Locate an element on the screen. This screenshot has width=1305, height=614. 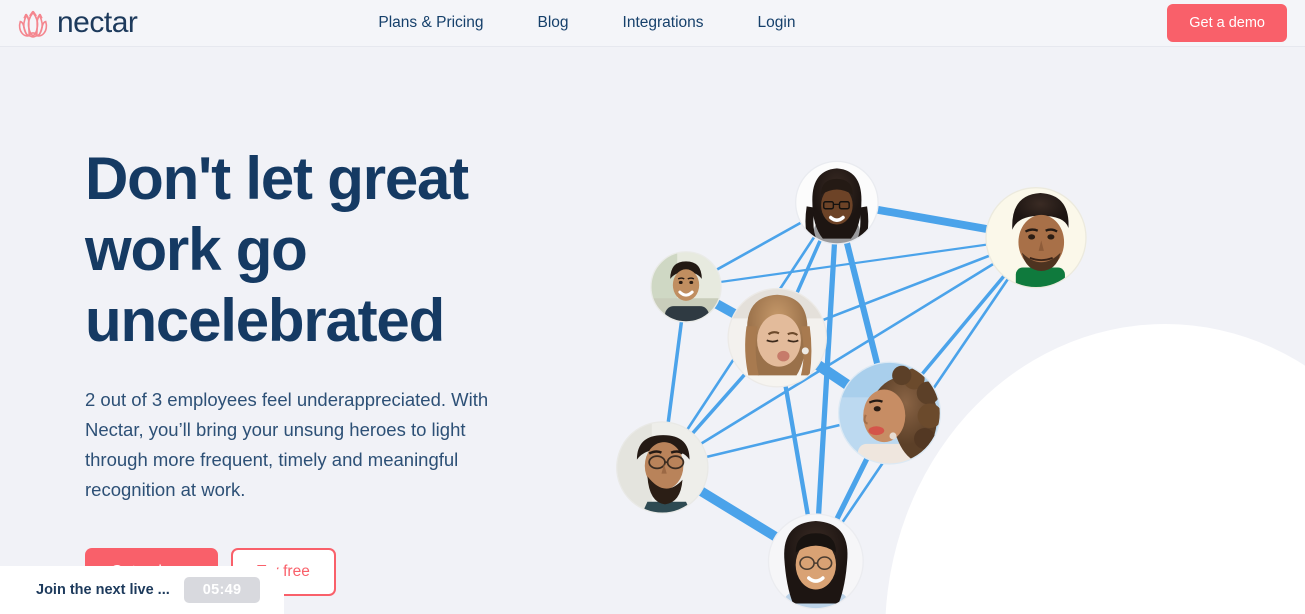
brand-name: nectar is located at coordinates (97, 22).